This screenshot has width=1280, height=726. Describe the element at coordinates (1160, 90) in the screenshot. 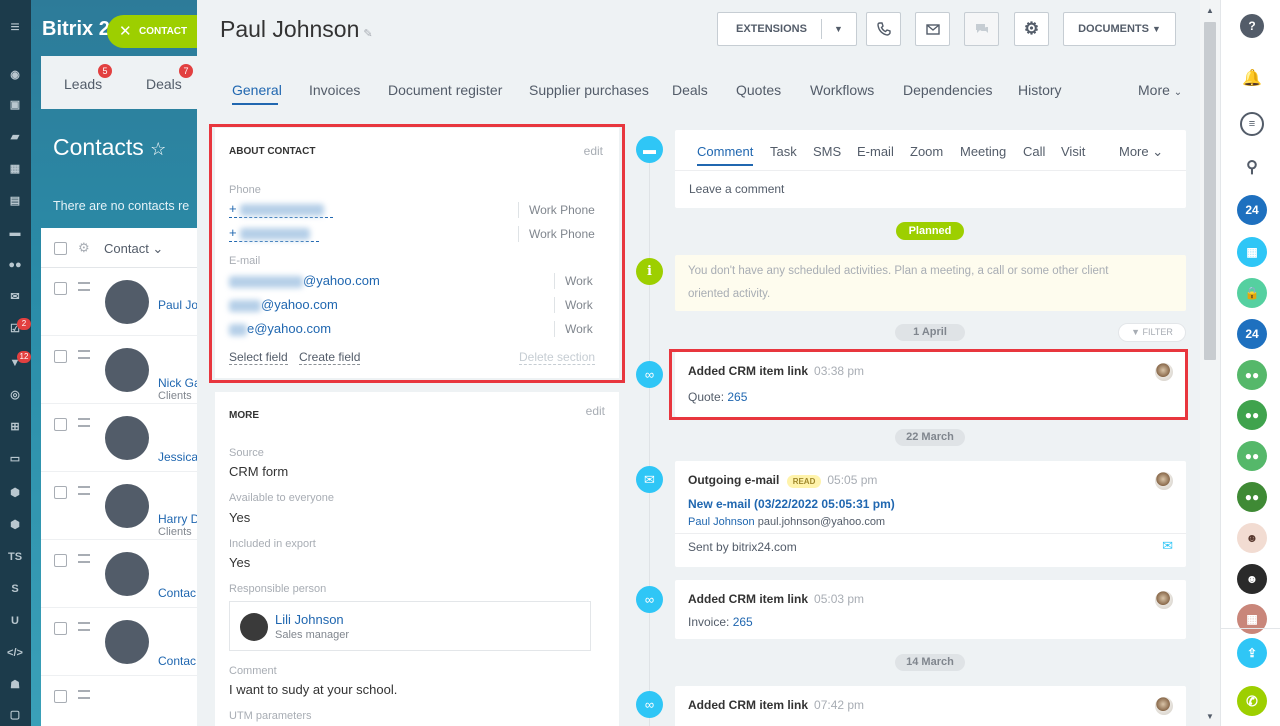

I see `tab-more: More ⌄` at that location.